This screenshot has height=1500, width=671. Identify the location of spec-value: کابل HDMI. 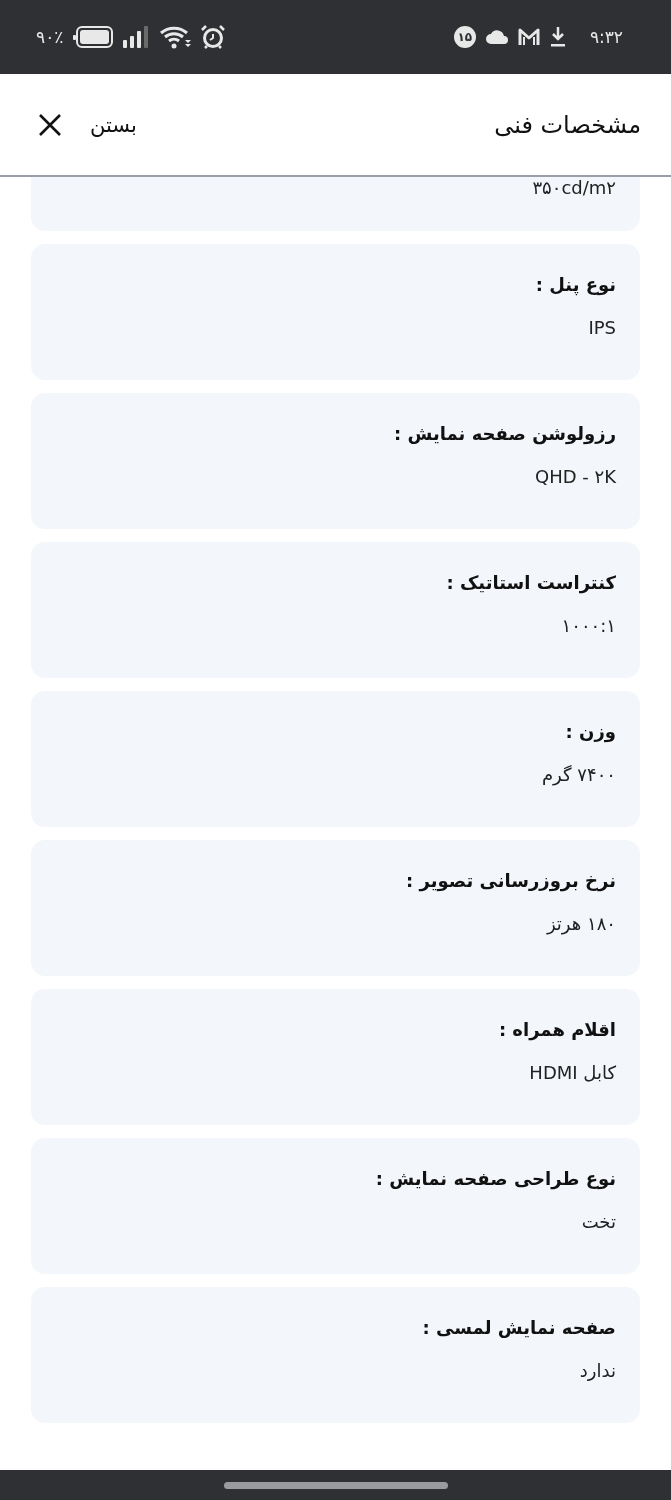
(572, 1072).